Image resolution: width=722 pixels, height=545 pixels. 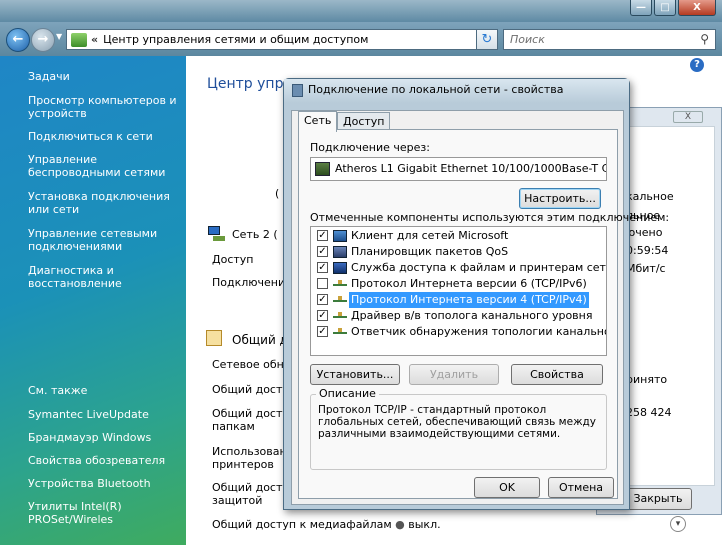 I want to click on sidebar-item-view-computers: Просмотр компьютеров и устройств, so click(x=104, y=107).